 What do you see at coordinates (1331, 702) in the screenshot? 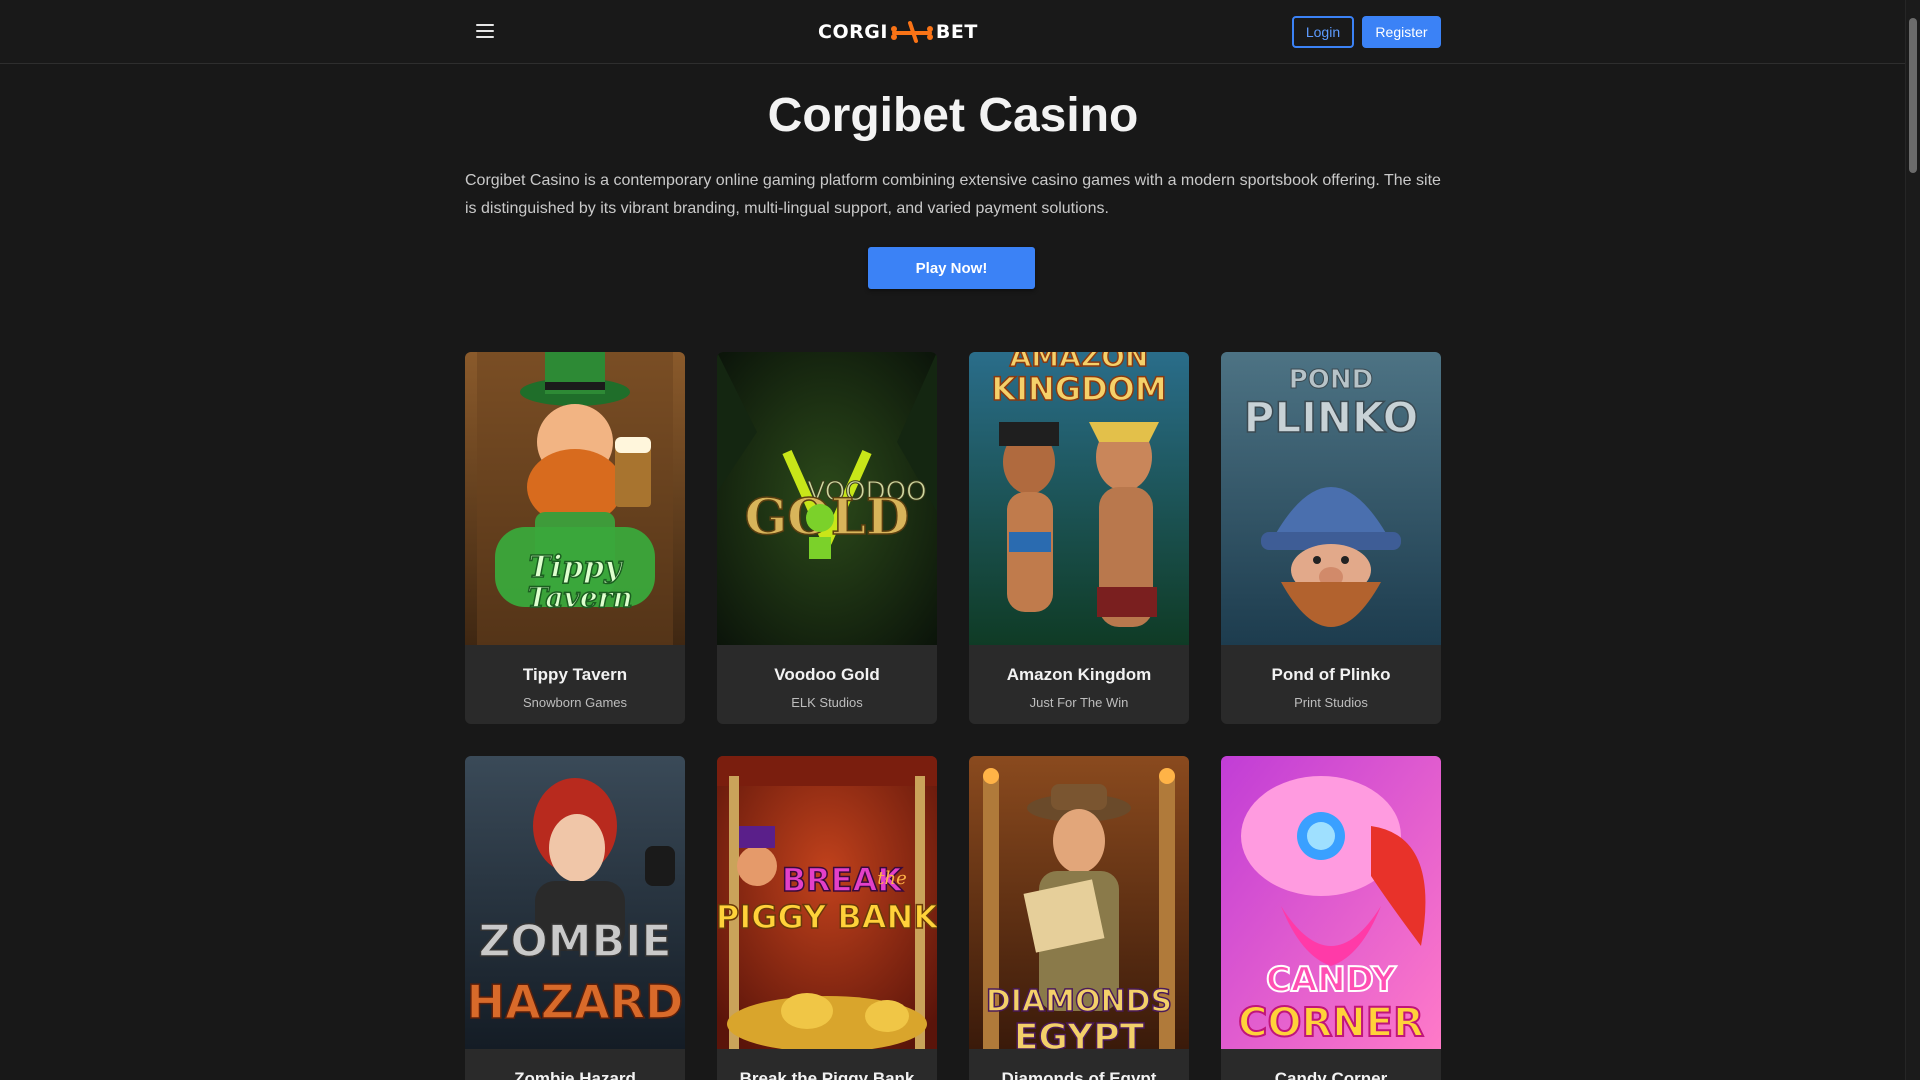
I see `game-provider: Print Studios` at bounding box center [1331, 702].